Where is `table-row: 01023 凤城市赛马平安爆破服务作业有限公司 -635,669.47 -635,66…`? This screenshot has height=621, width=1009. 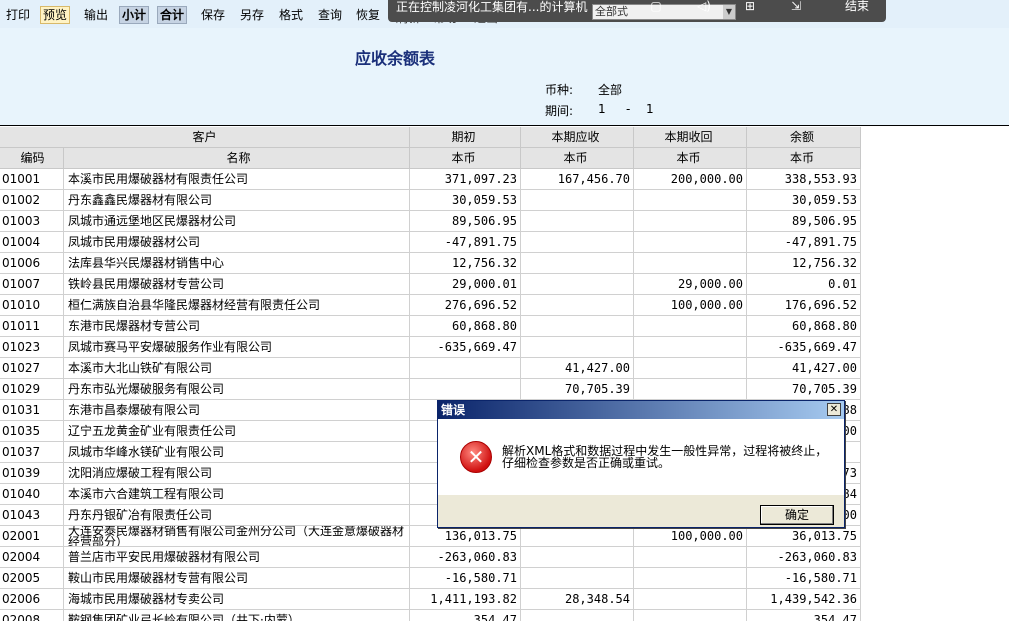
table-row: 01023 凤城市赛马平安爆破服务作业有限公司 -635,669.47 -635,66… is located at coordinates (430, 347).